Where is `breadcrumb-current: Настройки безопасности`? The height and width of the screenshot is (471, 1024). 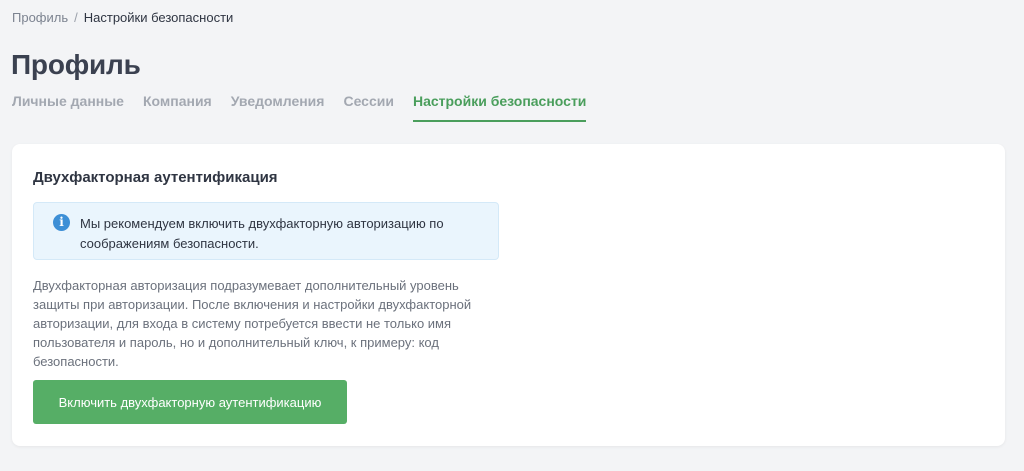
breadcrumb-current: Настройки безопасности is located at coordinates (158, 17).